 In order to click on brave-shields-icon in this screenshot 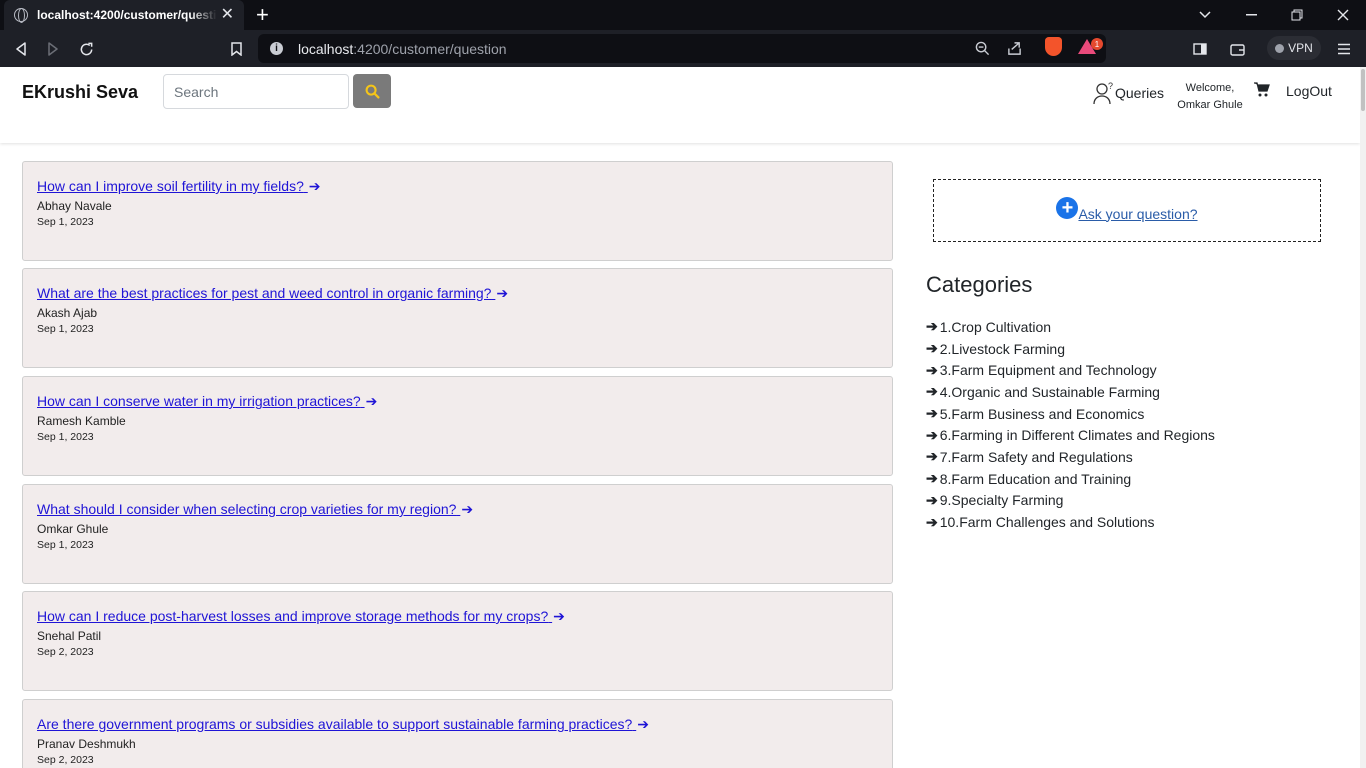, I will do `click(1053, 46)`.